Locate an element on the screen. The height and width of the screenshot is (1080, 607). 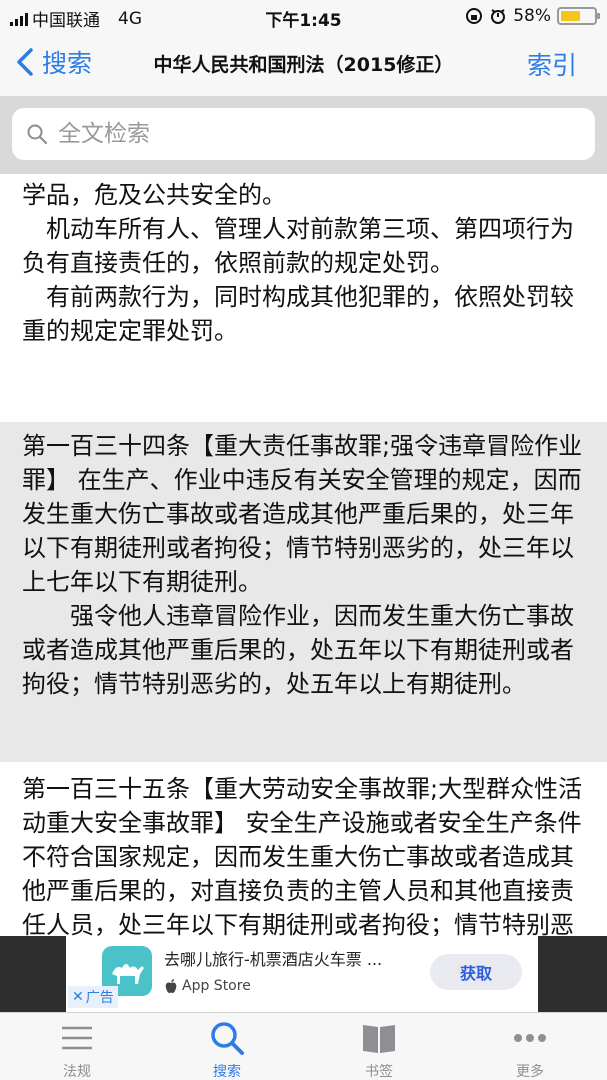
back-button-label: 搜索 is located at coordinates (67, 63).